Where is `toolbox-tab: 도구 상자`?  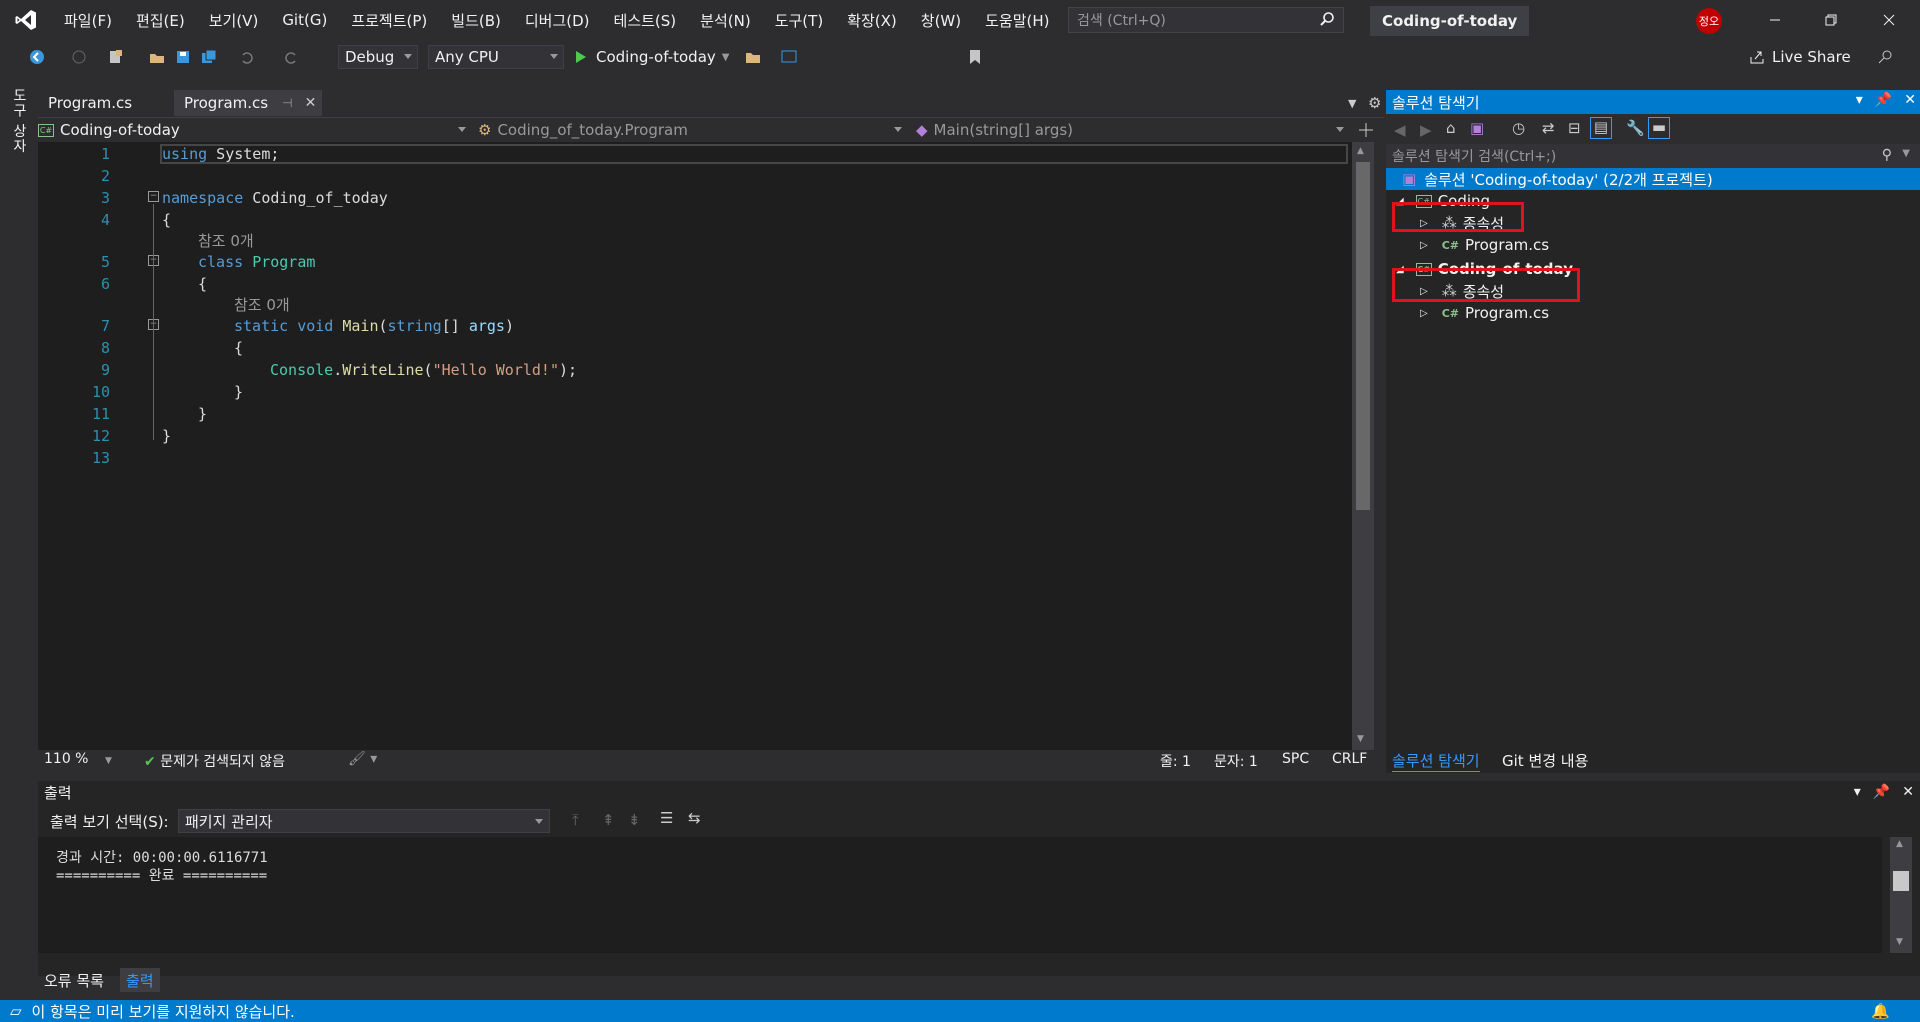 toolbox-tab: 도구 상자 is located at coordinates (19, 120).